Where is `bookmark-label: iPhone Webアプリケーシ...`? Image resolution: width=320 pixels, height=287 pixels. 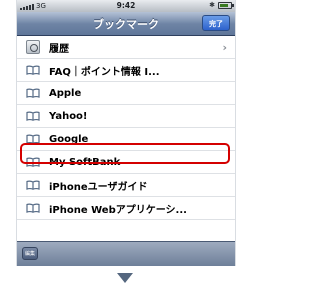
bookmark-label: iPhone Webアプリケーシ... is located at coordinates (118, 210).